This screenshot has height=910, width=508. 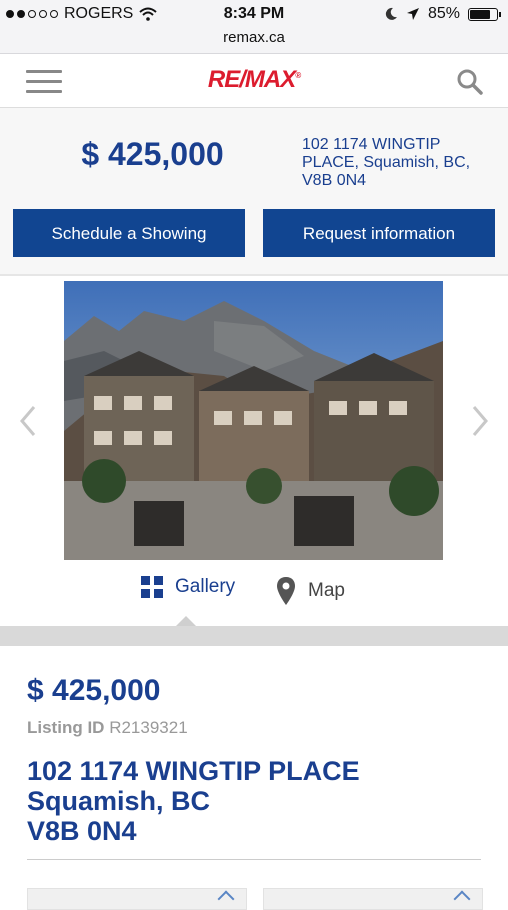 I want to click on details-price: $ 425,000, so click(x=94, y=690).